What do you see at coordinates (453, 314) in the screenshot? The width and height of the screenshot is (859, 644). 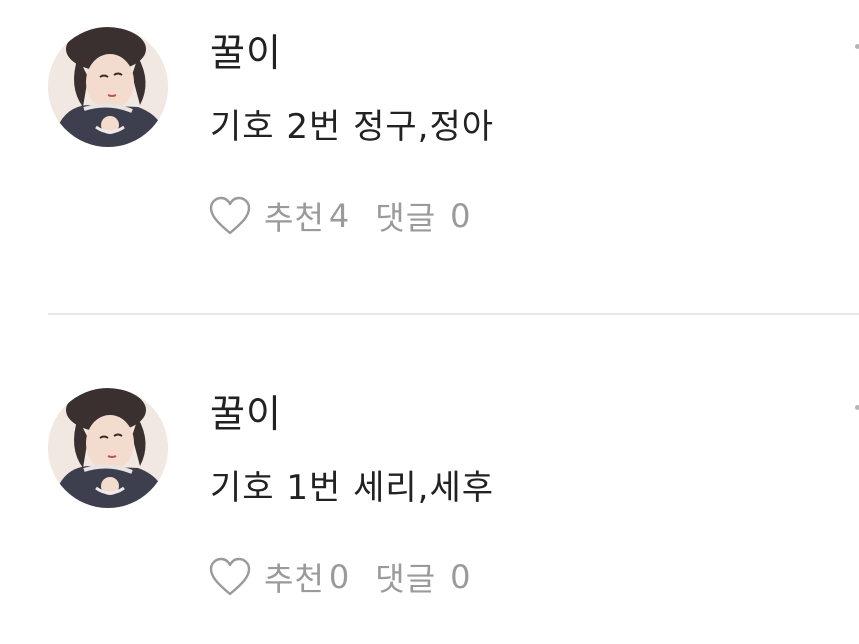 I see `divider` at bounding box center [453, 314].